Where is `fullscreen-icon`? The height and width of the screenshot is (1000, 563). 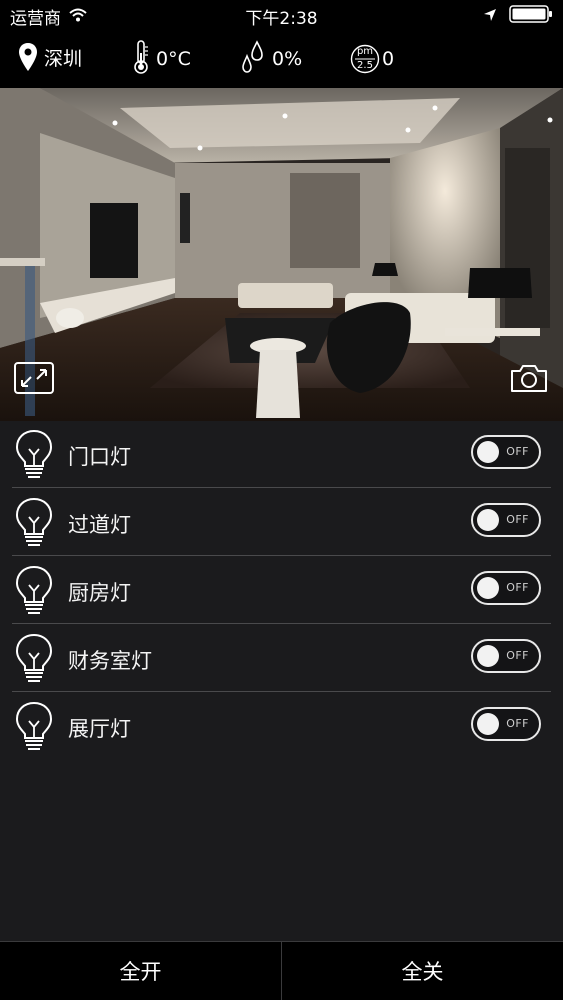
fullscreen-icon is located at coordinates (34, 380).